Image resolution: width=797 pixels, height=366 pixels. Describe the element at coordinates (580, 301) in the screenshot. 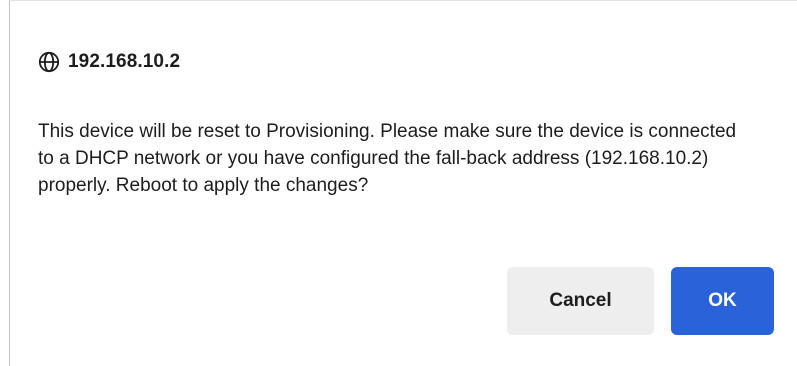

I see `cancel-button: Cancel` at that location.